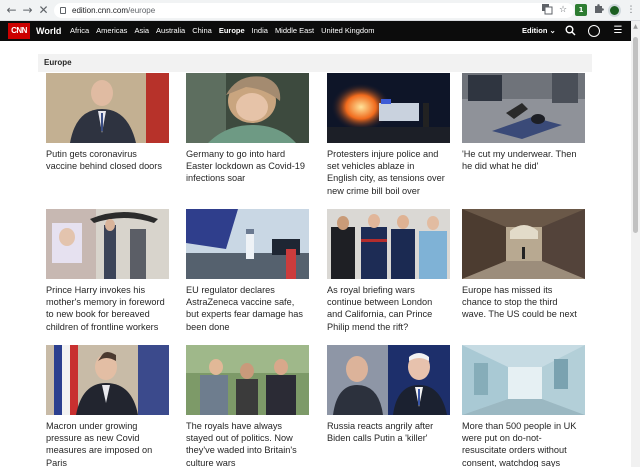  I want to click on story-image-hospital, so click(523, 380).